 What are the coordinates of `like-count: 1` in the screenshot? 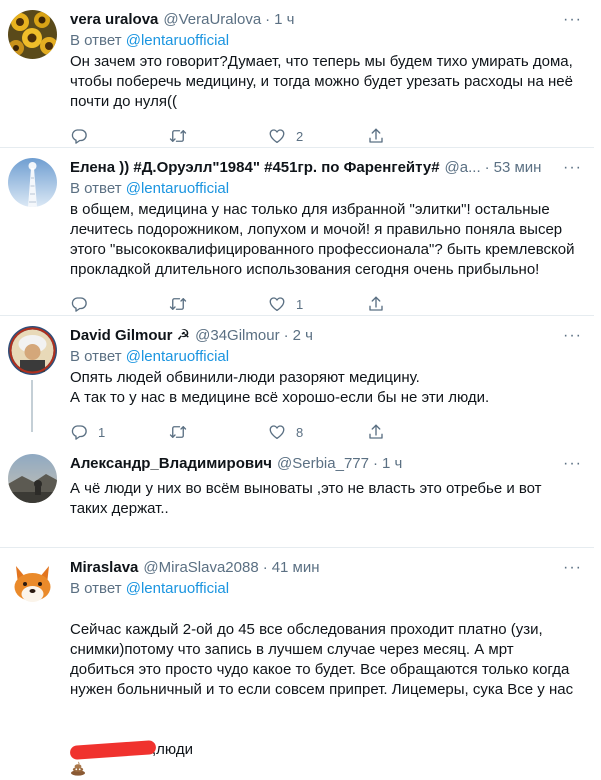 It's located at (300, 304).